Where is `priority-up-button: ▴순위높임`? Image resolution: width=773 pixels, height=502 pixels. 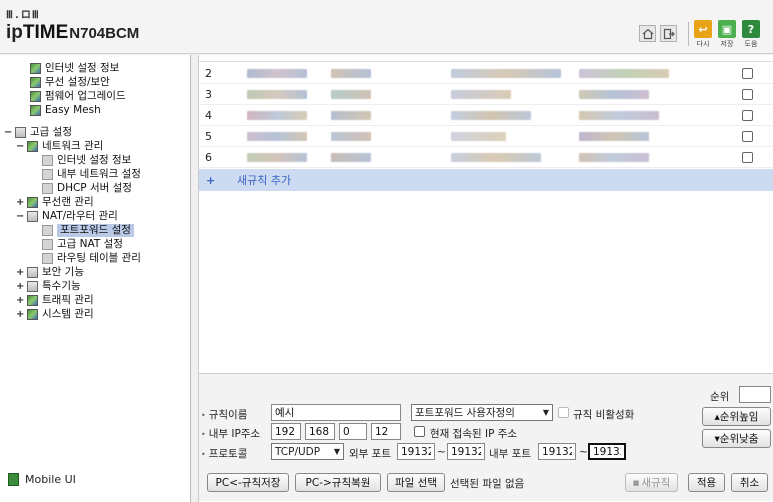
priority-up-button: ▴순위높임 is located at coordinates (736, 416).